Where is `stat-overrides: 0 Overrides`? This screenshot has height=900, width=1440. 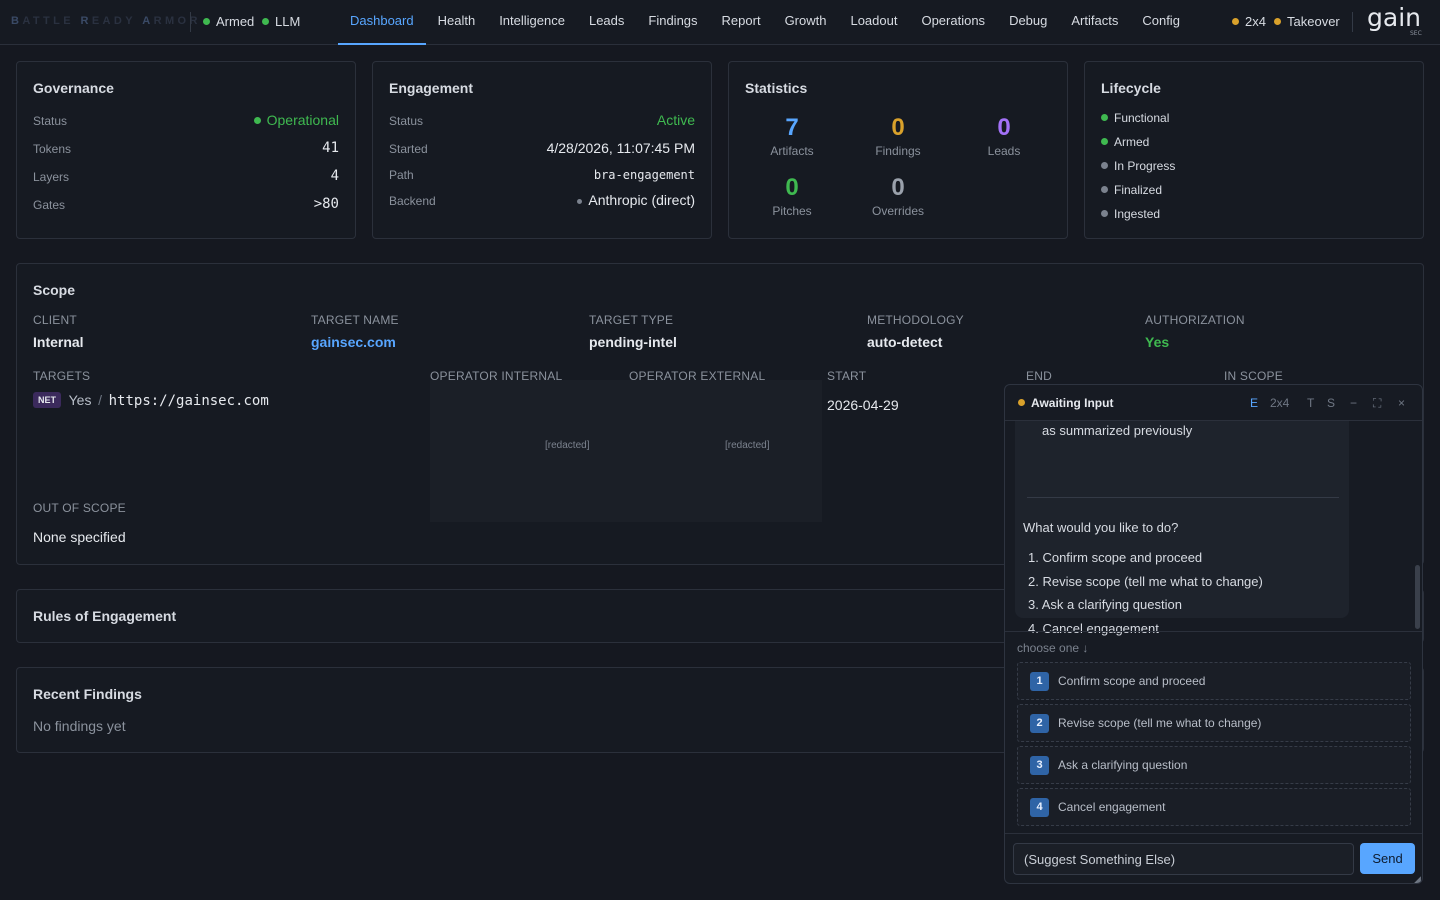
stat-overrides: 0 Overrides is located at coordinates (898, 196).